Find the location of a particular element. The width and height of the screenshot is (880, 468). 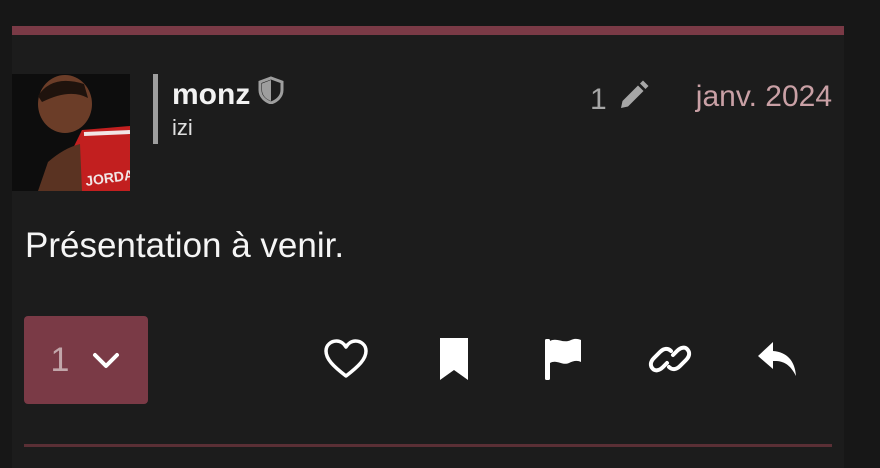

reply-button is located at coordinates (778, 361).